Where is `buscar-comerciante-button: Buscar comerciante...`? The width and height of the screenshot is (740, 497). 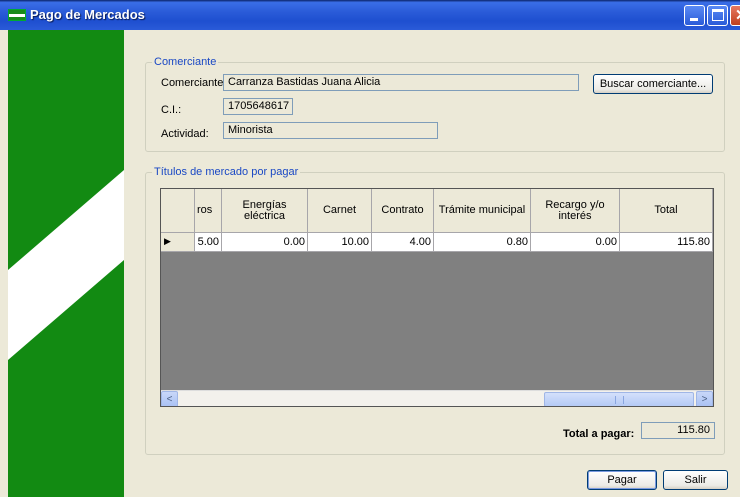 buscar-comerciante-button: Buscar comerciante... is located at coordinates (653, 84).